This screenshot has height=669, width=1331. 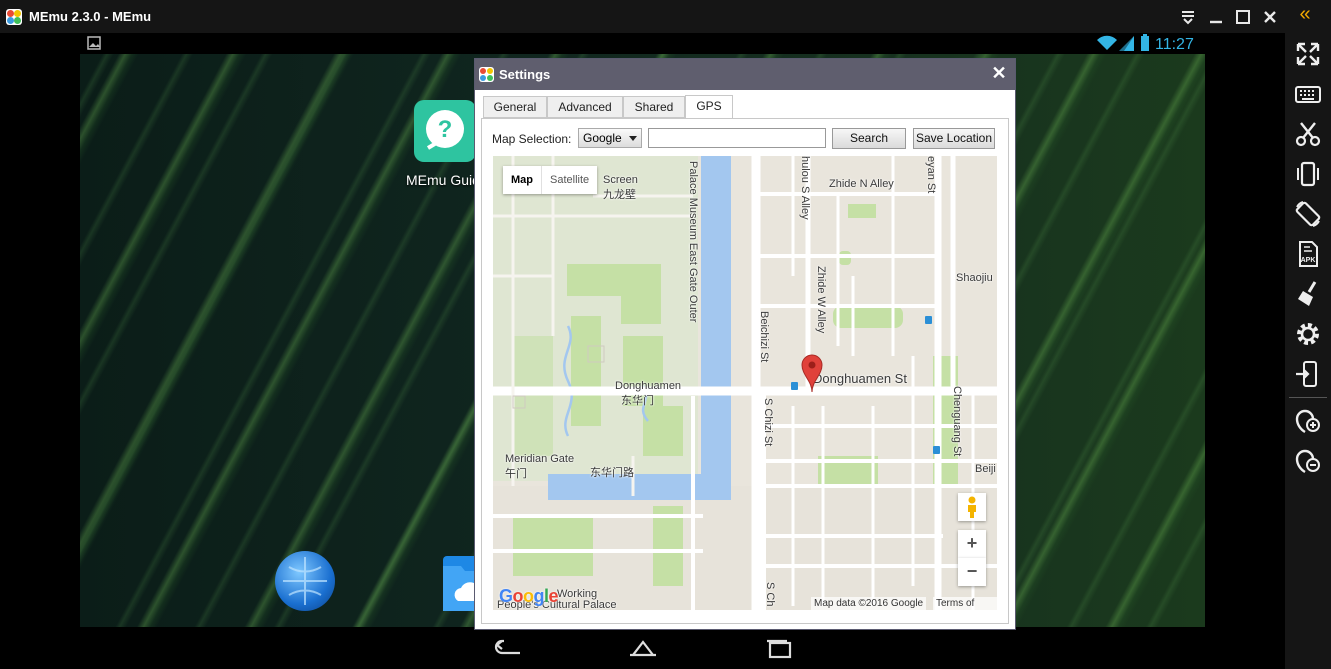 I want to click on exit-app-icon, so click(x=1308, y=374).